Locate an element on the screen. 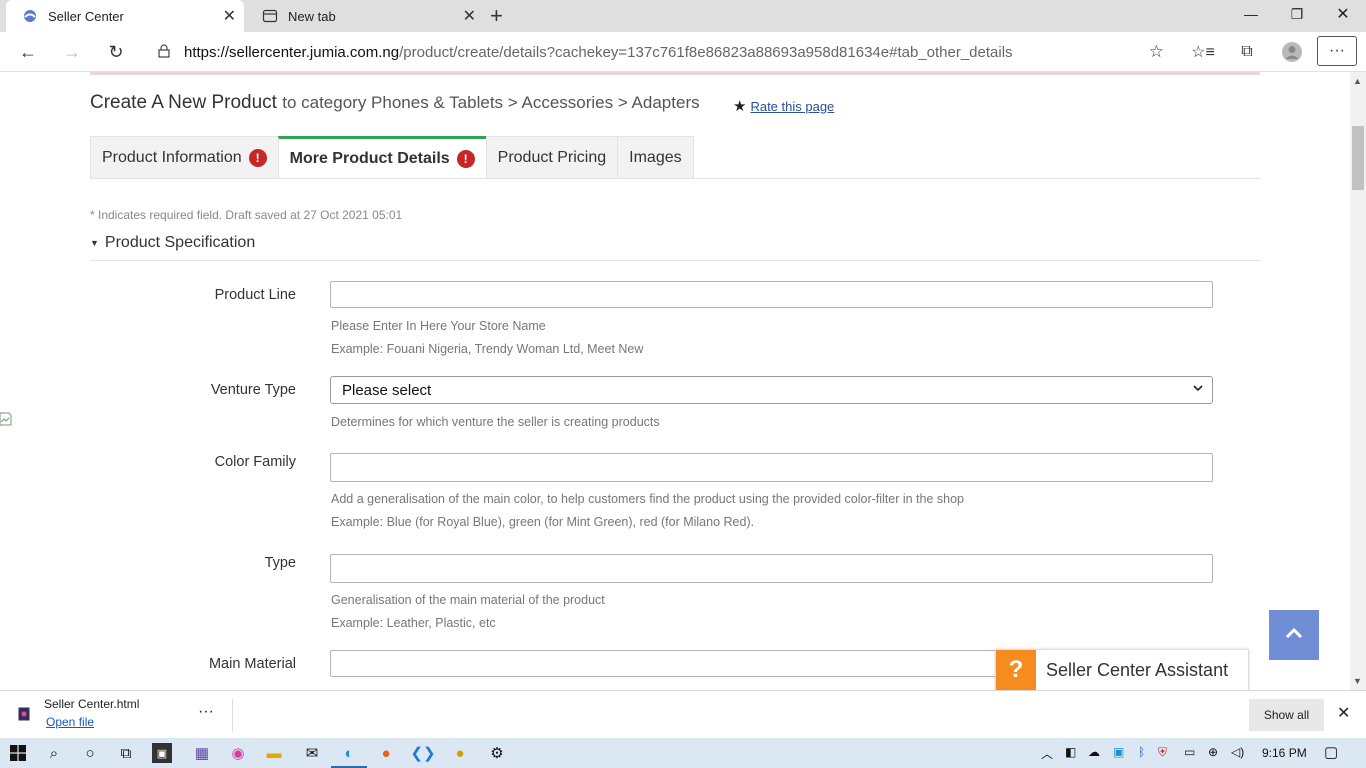 The image size is (1366, 768). edge-browser-icon: ◐ is located at coordinates (349, 754).